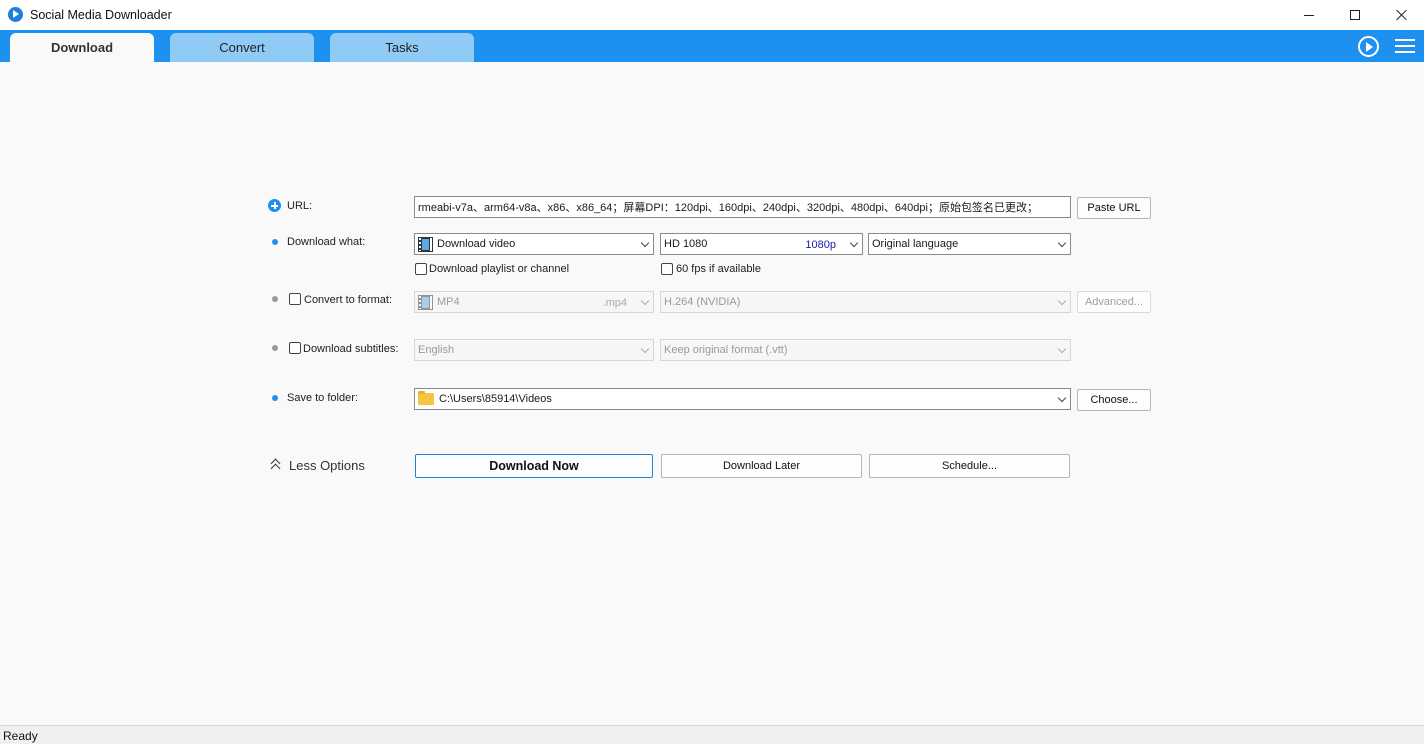 The image size is (1424, 744). I want to click on save-dot, so click(275, 398).